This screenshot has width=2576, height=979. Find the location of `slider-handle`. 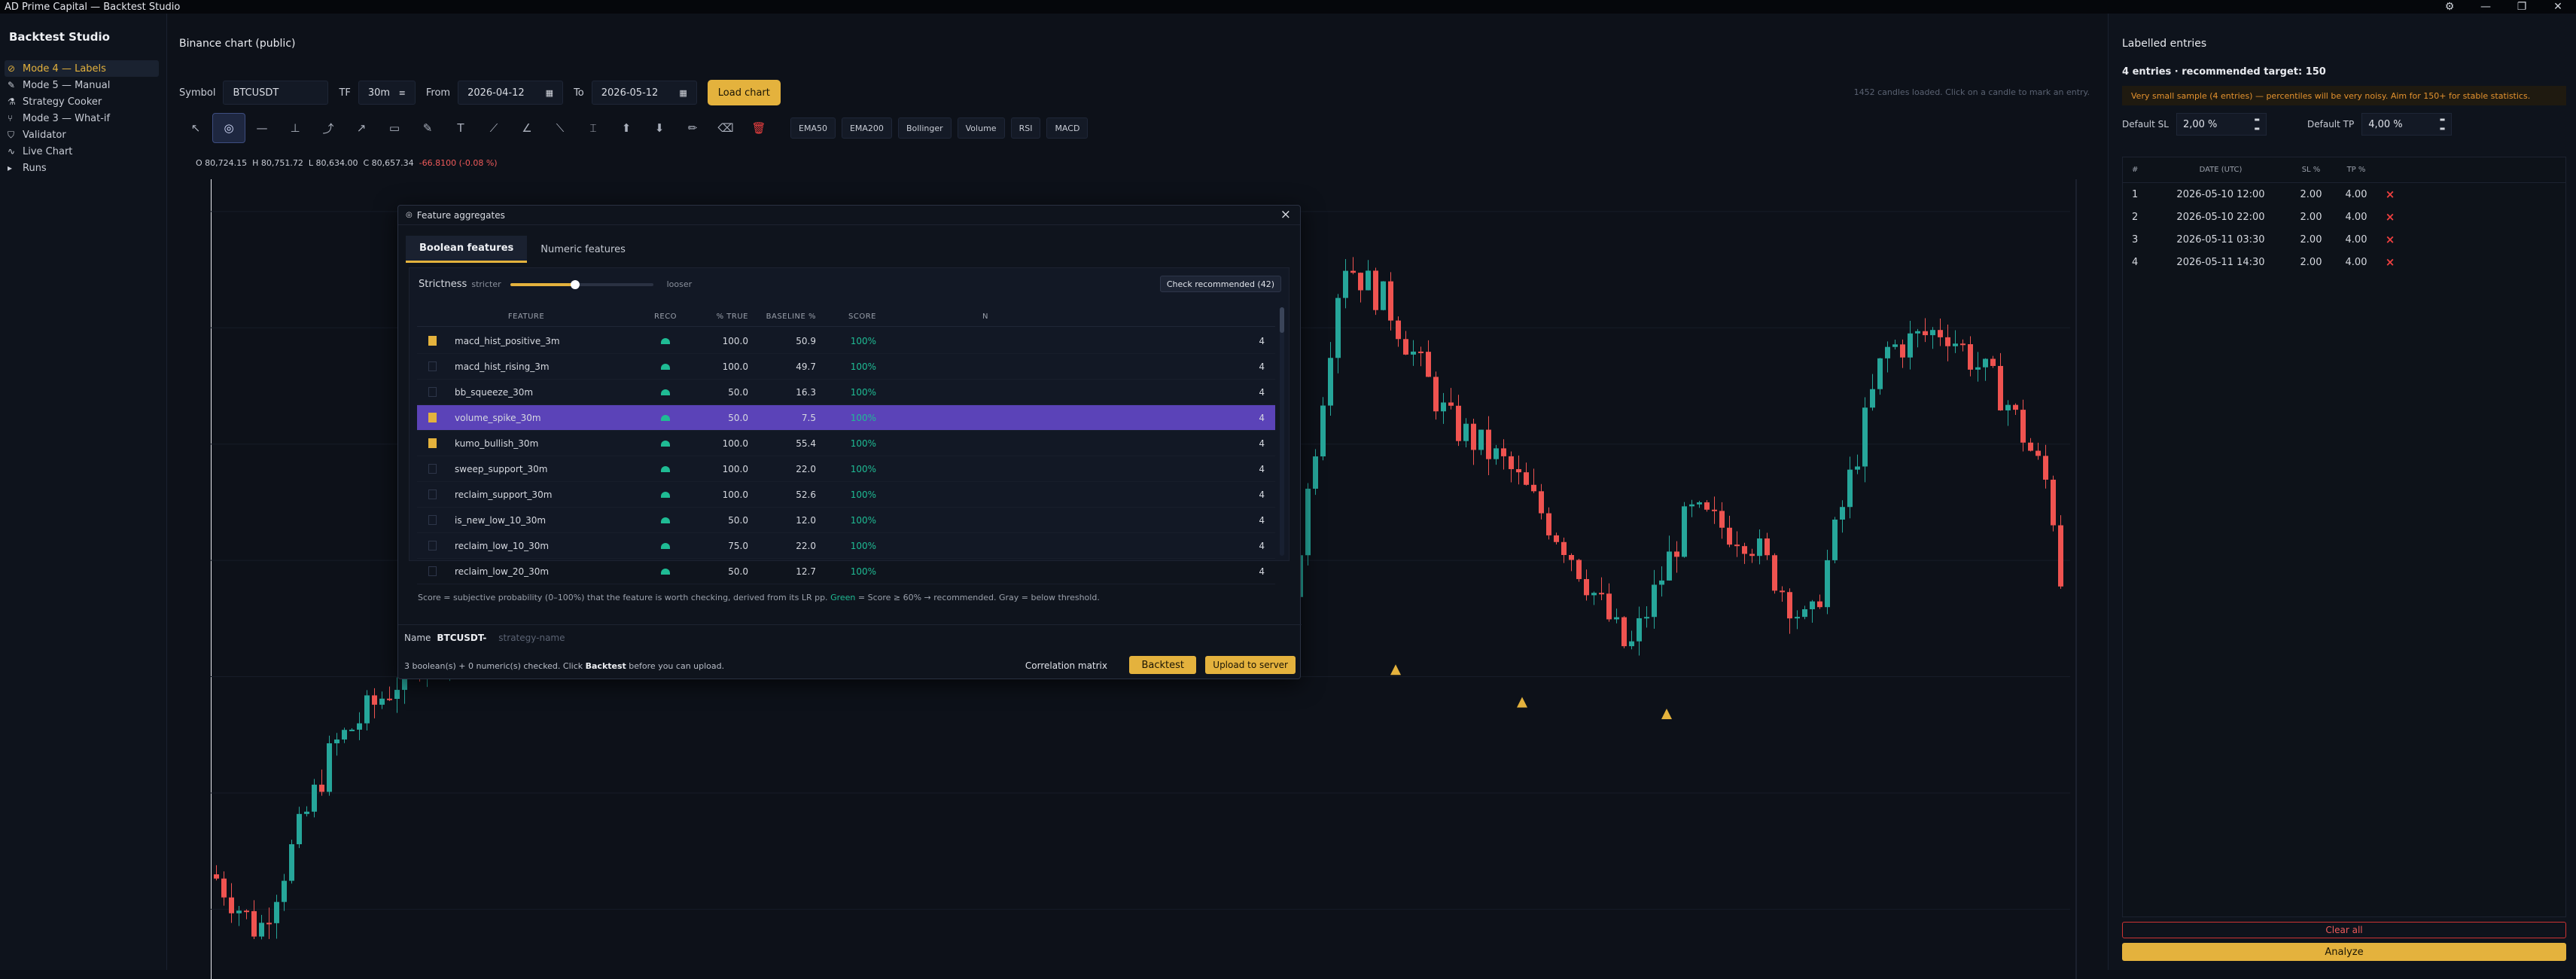

slider-handle is located at coordinates (575, 284).